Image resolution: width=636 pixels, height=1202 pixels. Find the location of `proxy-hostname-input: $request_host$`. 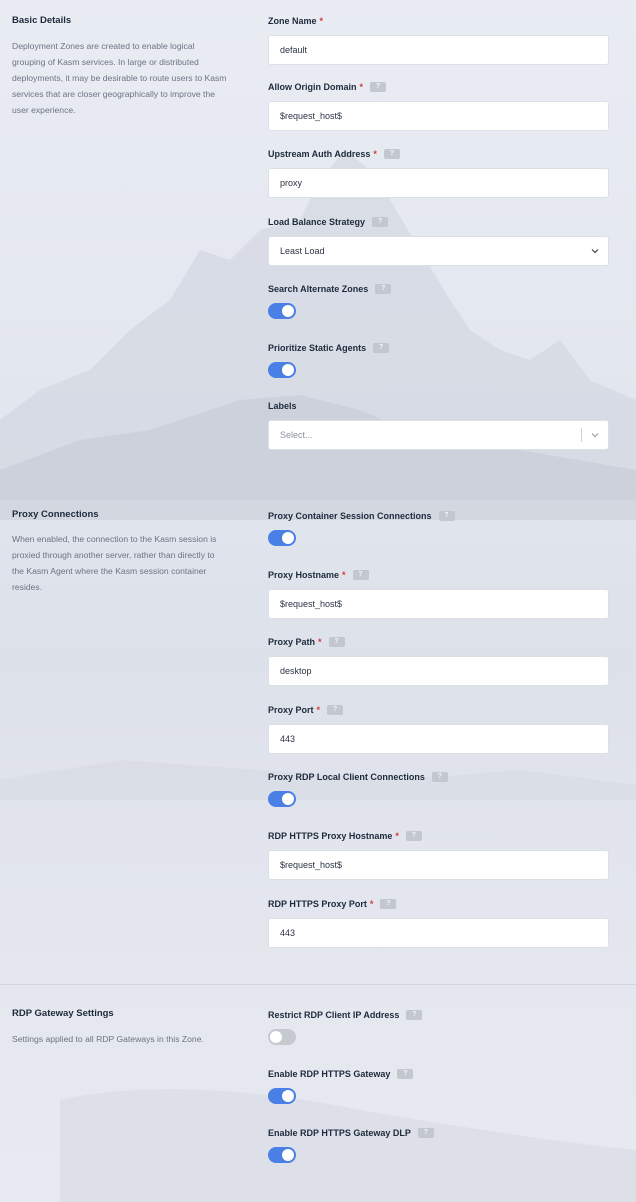

proxy-hostname-input: $request_host$ is located at coordinates (438, 604).